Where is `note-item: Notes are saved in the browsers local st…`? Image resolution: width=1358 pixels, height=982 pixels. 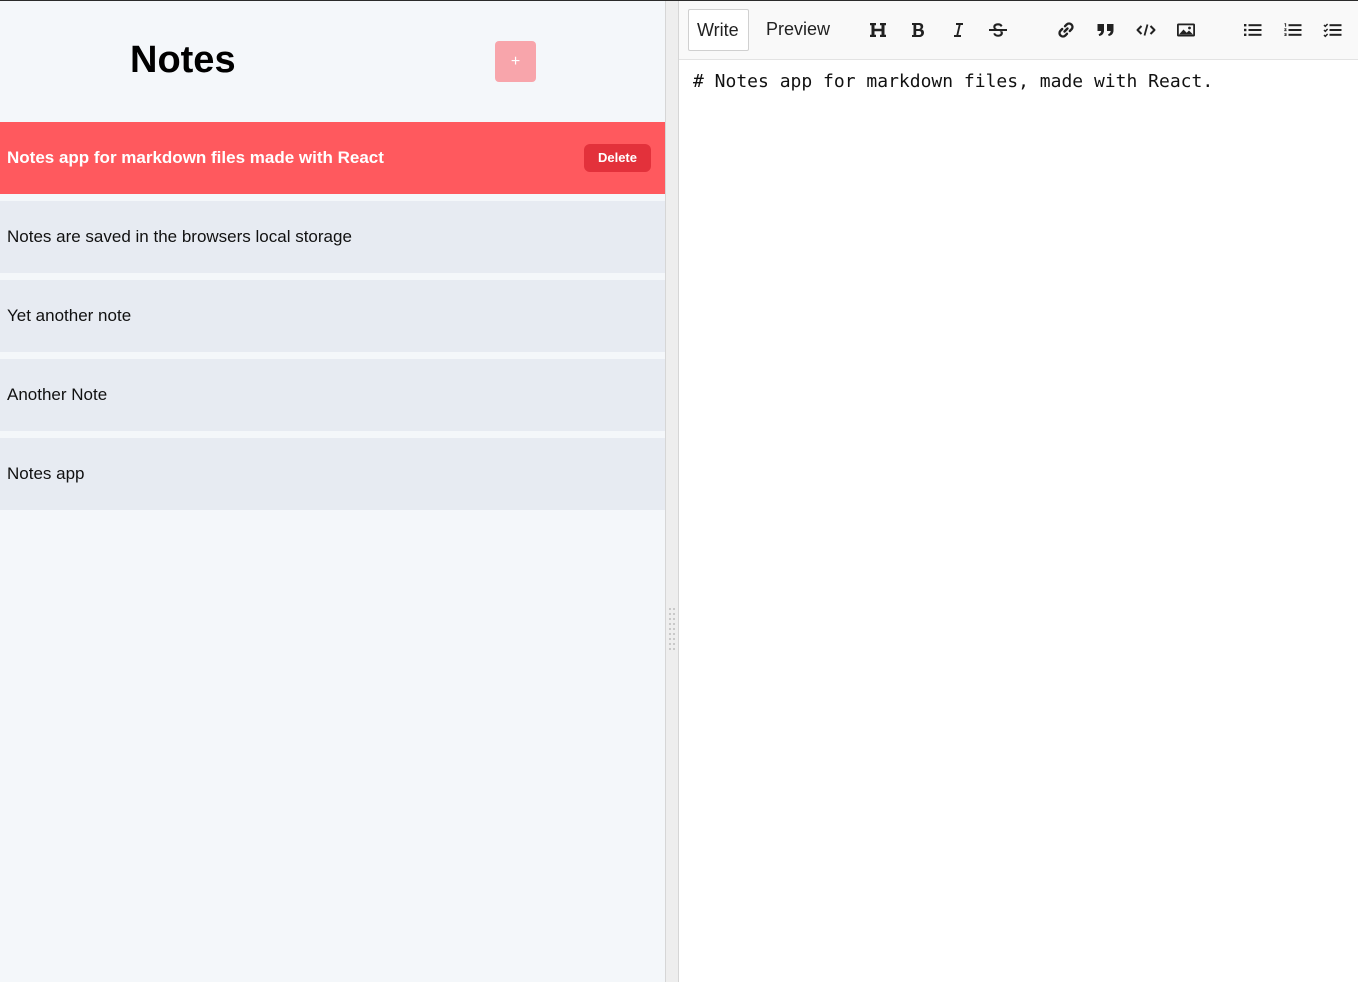 note-item: Notes are saved in the browsers local st… is located at coordinates (332, 237).